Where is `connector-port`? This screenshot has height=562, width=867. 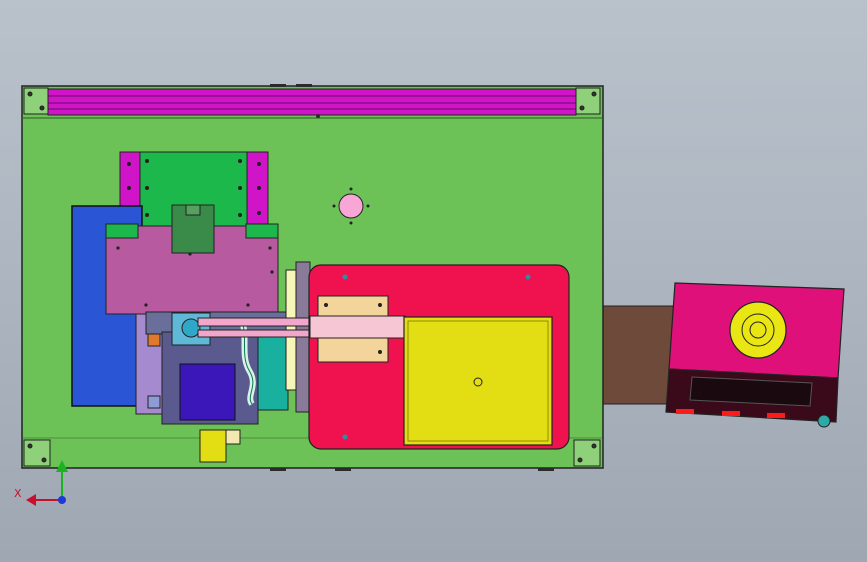 connector-port is located at coordinates (824, 421).